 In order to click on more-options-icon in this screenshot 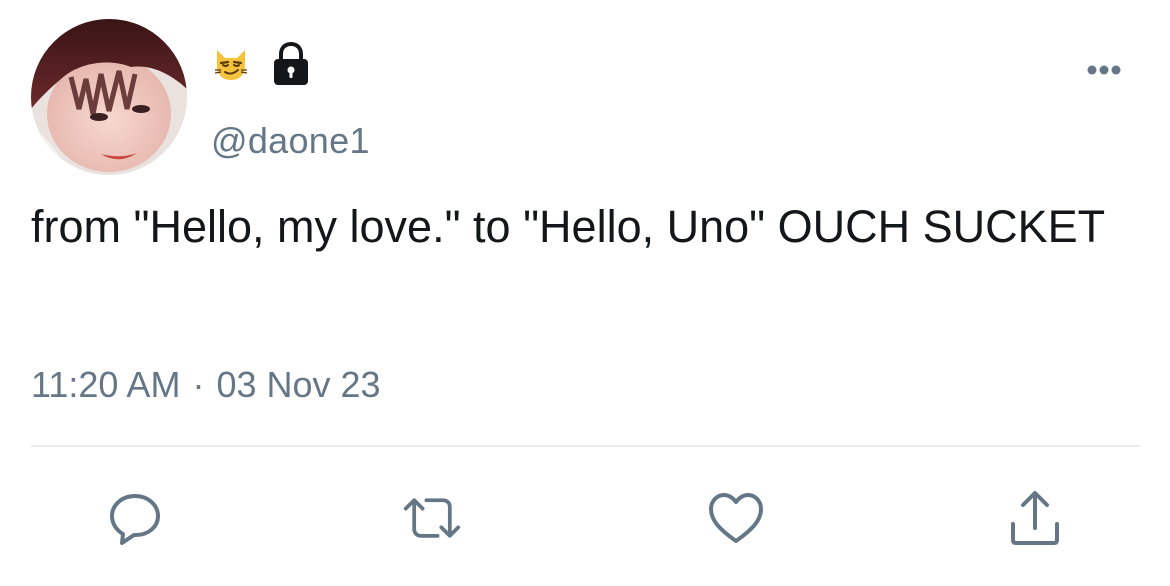, I will do `click(1104, 70)`.